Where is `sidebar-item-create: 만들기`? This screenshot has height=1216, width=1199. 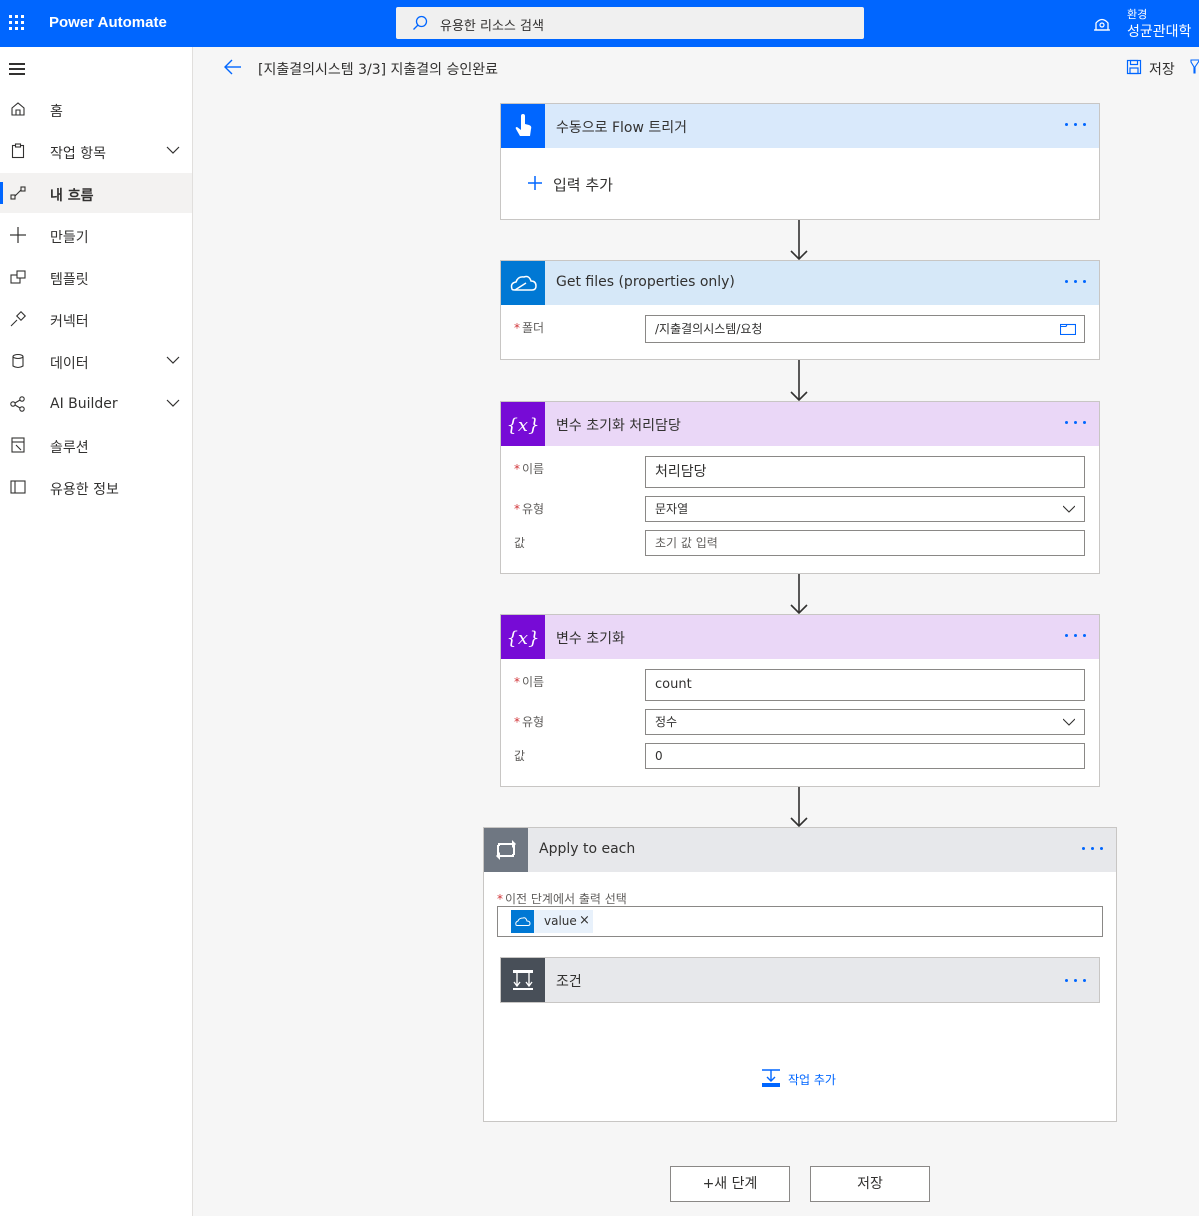
sidebar-item-create: 만들기 is located at coordinates (96, 235).